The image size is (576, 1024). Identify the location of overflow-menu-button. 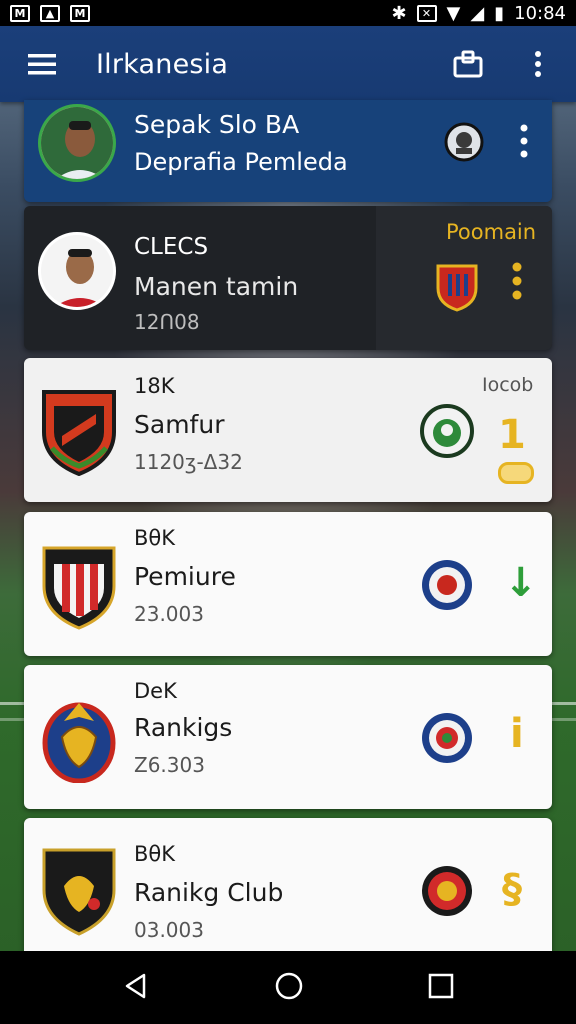
(538, 64).